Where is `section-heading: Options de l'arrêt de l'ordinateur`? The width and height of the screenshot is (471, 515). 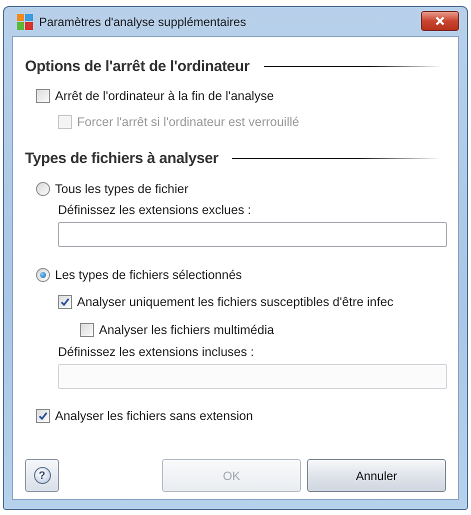
section-heading: Options de l'arrêt de l'ordinateur is located at coordinates (137, 66).